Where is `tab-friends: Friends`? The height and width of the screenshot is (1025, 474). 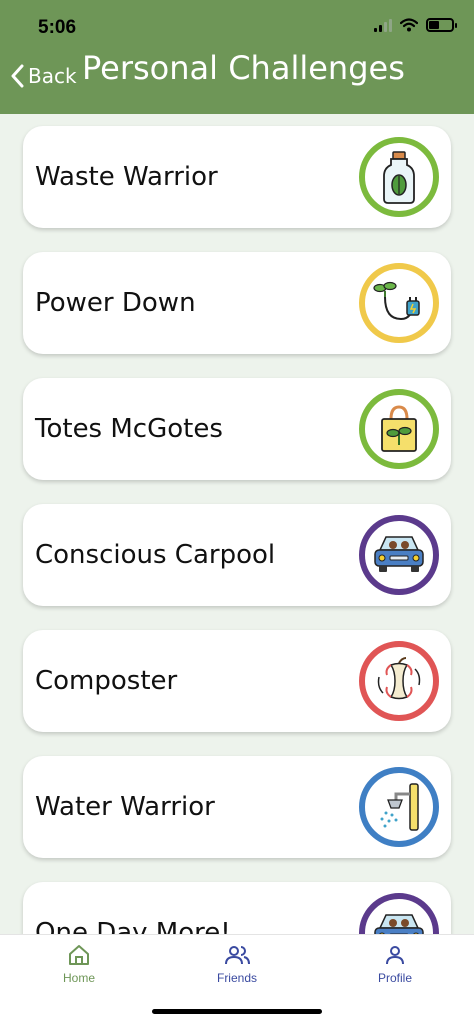 tab-friends: Friends is located at coordinates (237, 964).